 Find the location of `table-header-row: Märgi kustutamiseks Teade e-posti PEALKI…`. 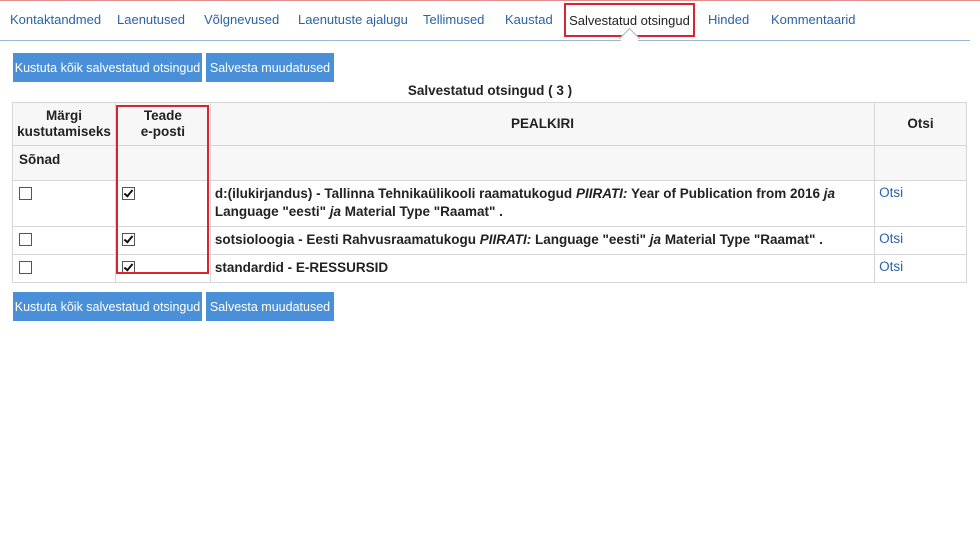

table-header-row: Märgi kustutamiseks Teade e-posti PEALKI… is located at coordinates (489, 124).